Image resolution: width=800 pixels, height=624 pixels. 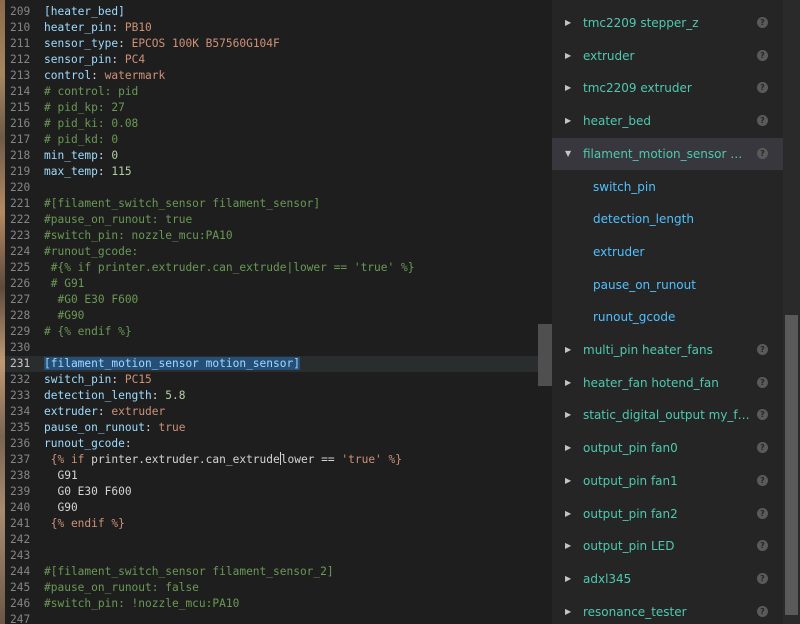 What do you see at coordinates (271, 140) in the screenshot?
I see `code-line: 217 # pid_kd: 0` at bounding box center [271, 140].